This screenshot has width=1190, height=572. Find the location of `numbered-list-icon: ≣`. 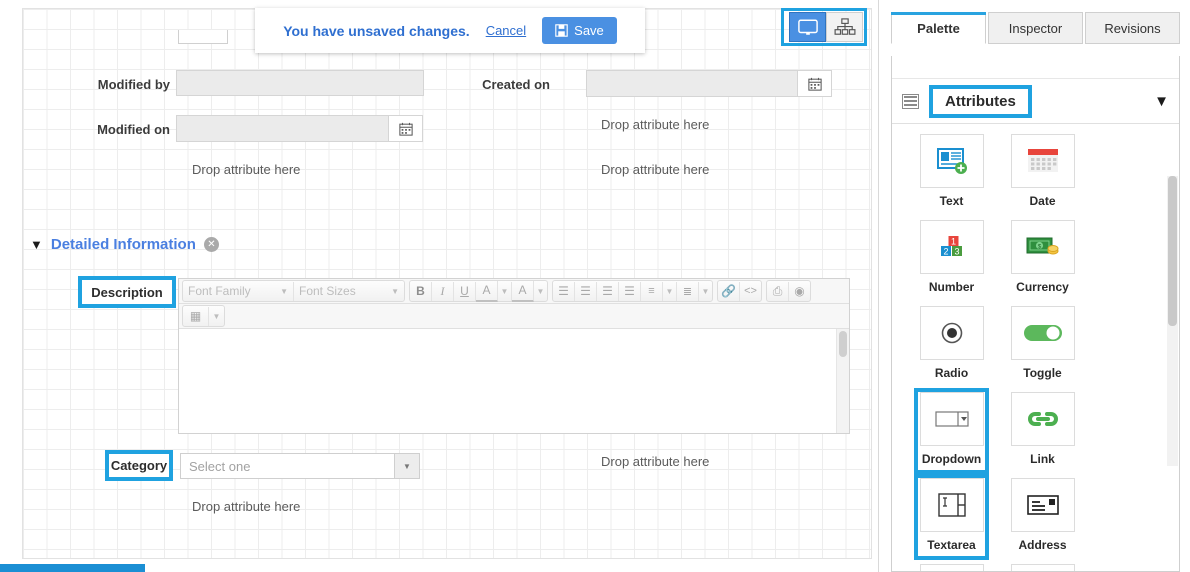

numbered-list-icon: ≣ is located at coordinates (688, 291).